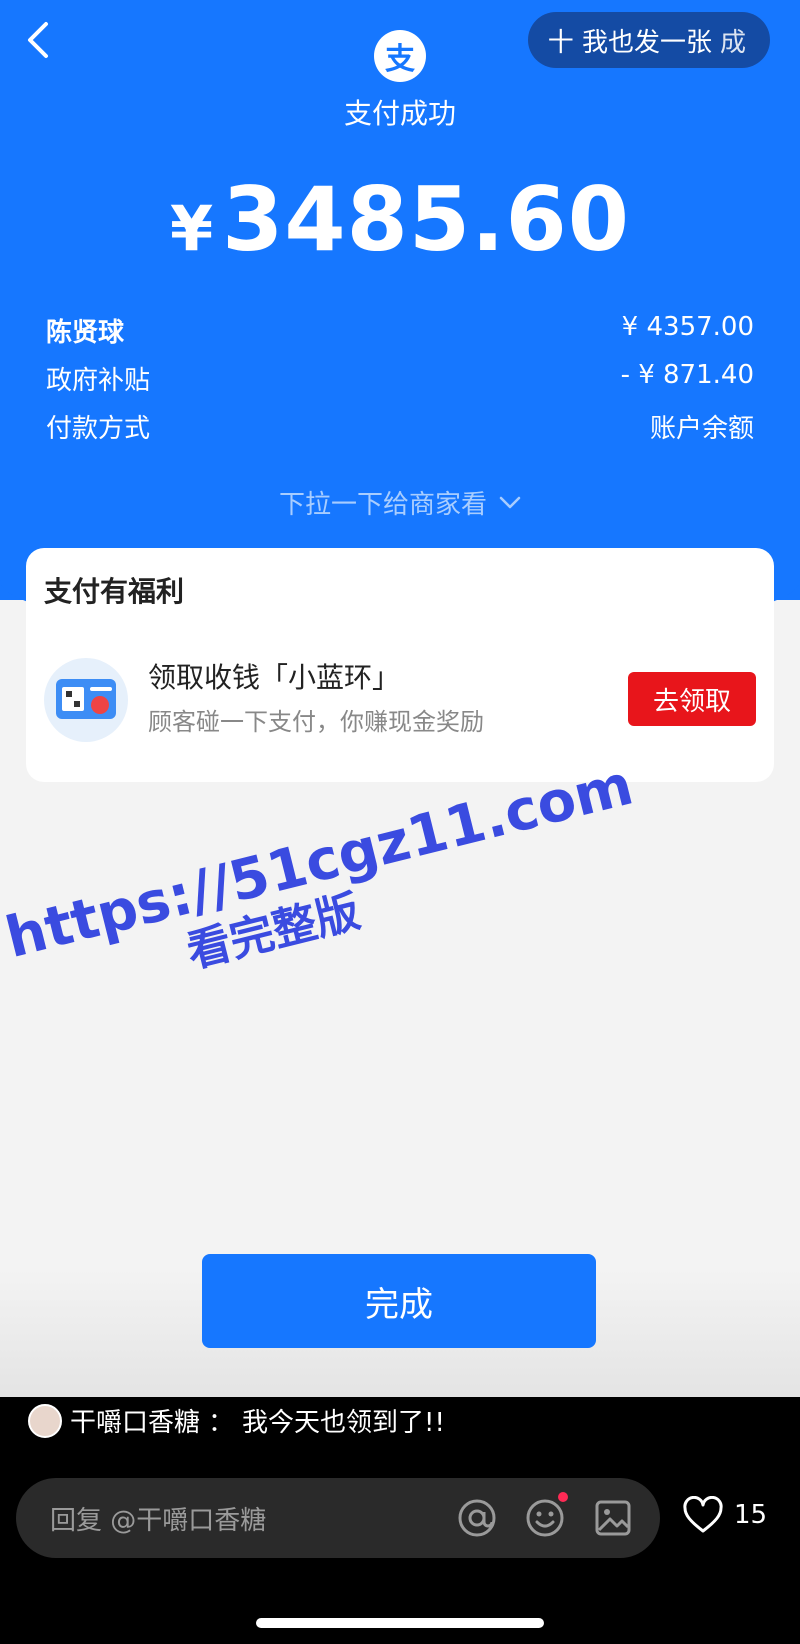 The image size is (800, 1644). I want to click on commenter-name: 干嚼口香糖, so click(135, 1420).